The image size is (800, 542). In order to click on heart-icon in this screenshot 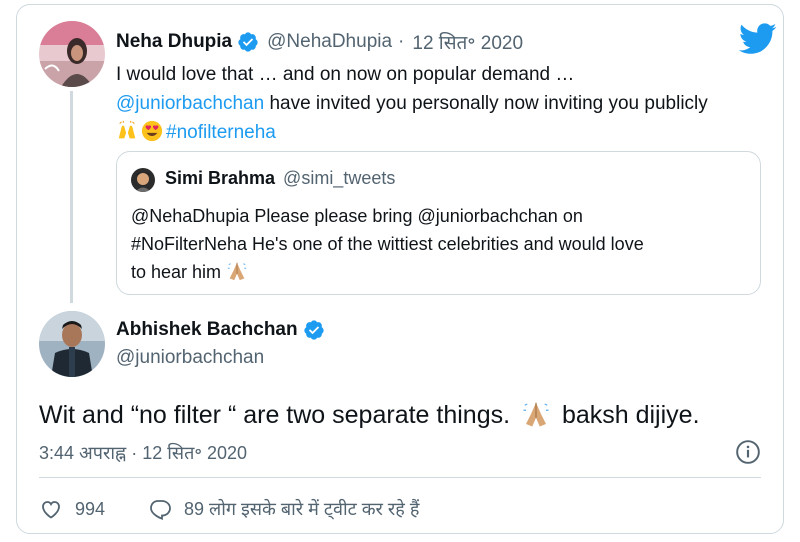, I will do `click(51, 510)`.